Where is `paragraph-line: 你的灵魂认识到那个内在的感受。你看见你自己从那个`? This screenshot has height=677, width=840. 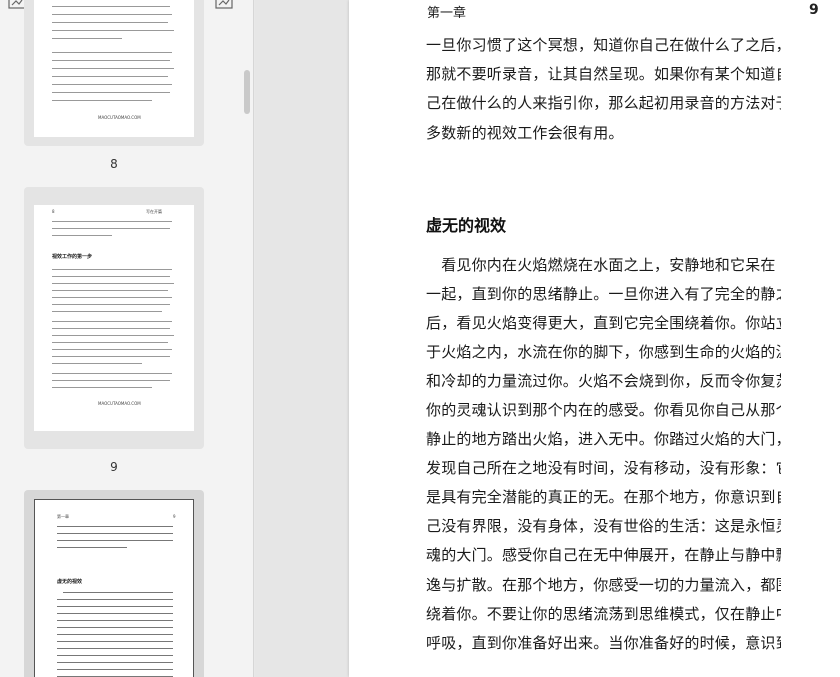 paragraph-line: 你的灵魂认识到那个内在的感受。你看见你自己从那个 is located at coordinates (603, 410).